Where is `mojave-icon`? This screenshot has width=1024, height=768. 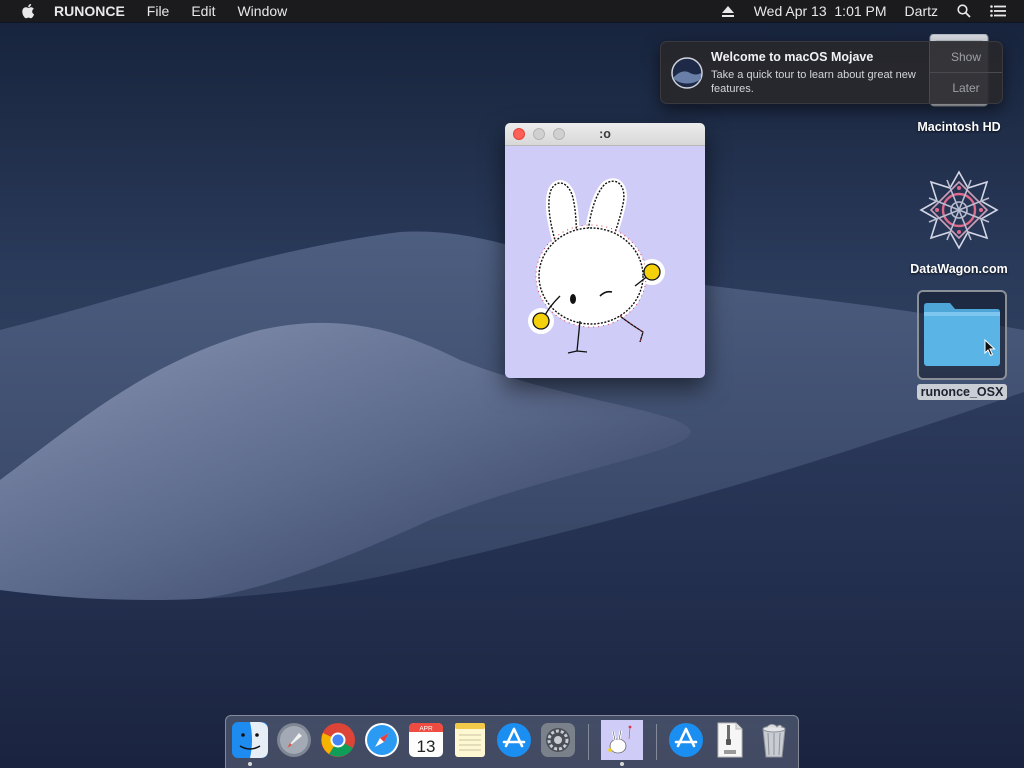 mojave-icon is located at coordinates (687, 73).